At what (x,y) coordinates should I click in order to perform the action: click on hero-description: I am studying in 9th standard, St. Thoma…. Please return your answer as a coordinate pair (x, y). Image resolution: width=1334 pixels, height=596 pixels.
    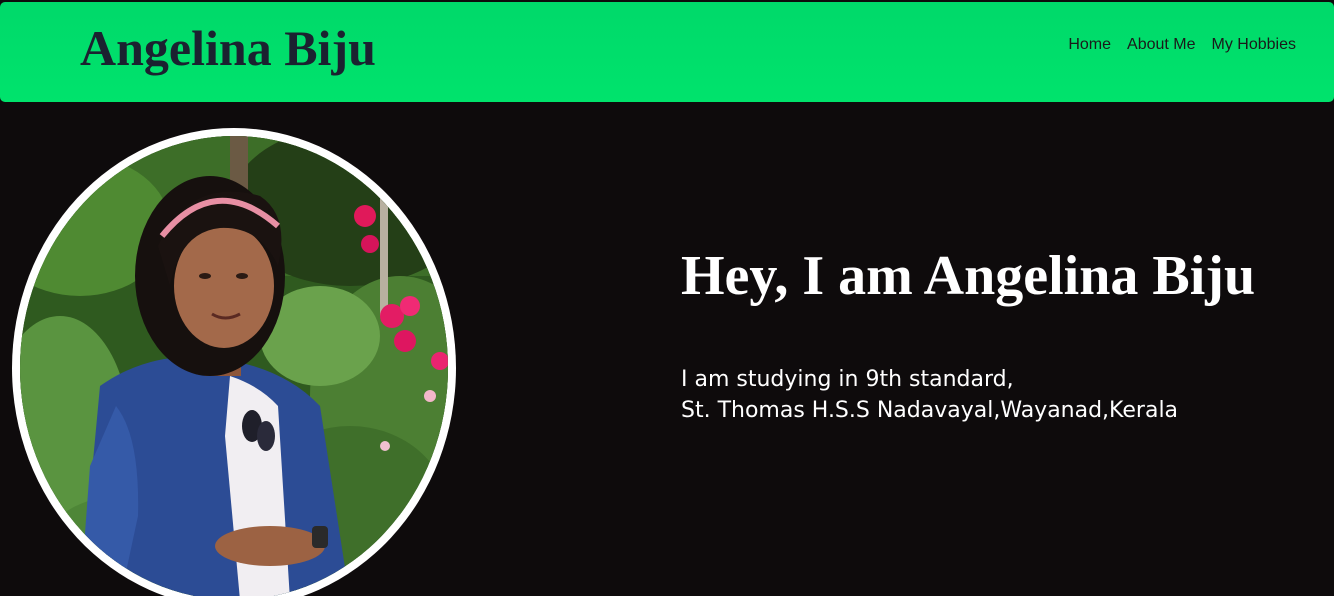
    Looking at the image, I should click on (929, 395).